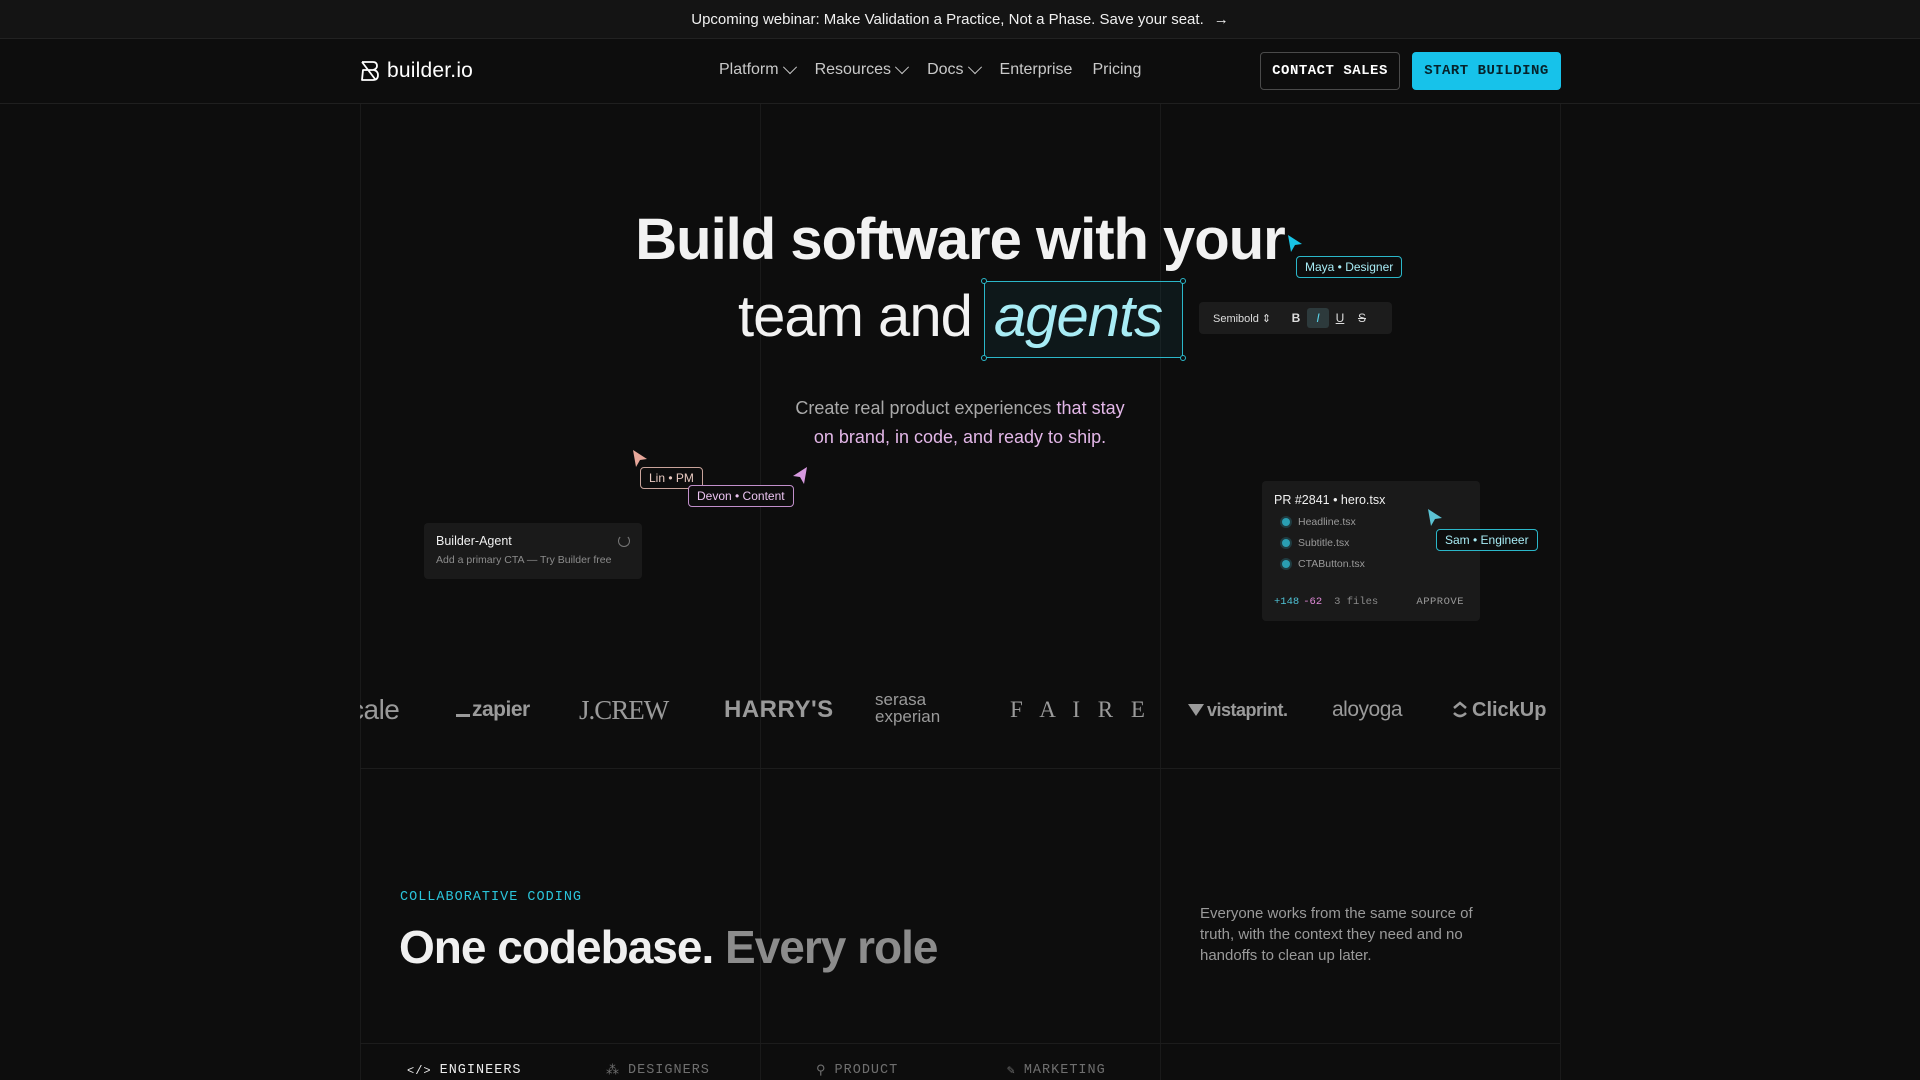 Image resolution: width=1920 pixels, height=1080 pixels. I want to click on font-weight-value: Semibold, so click(1236, 318).